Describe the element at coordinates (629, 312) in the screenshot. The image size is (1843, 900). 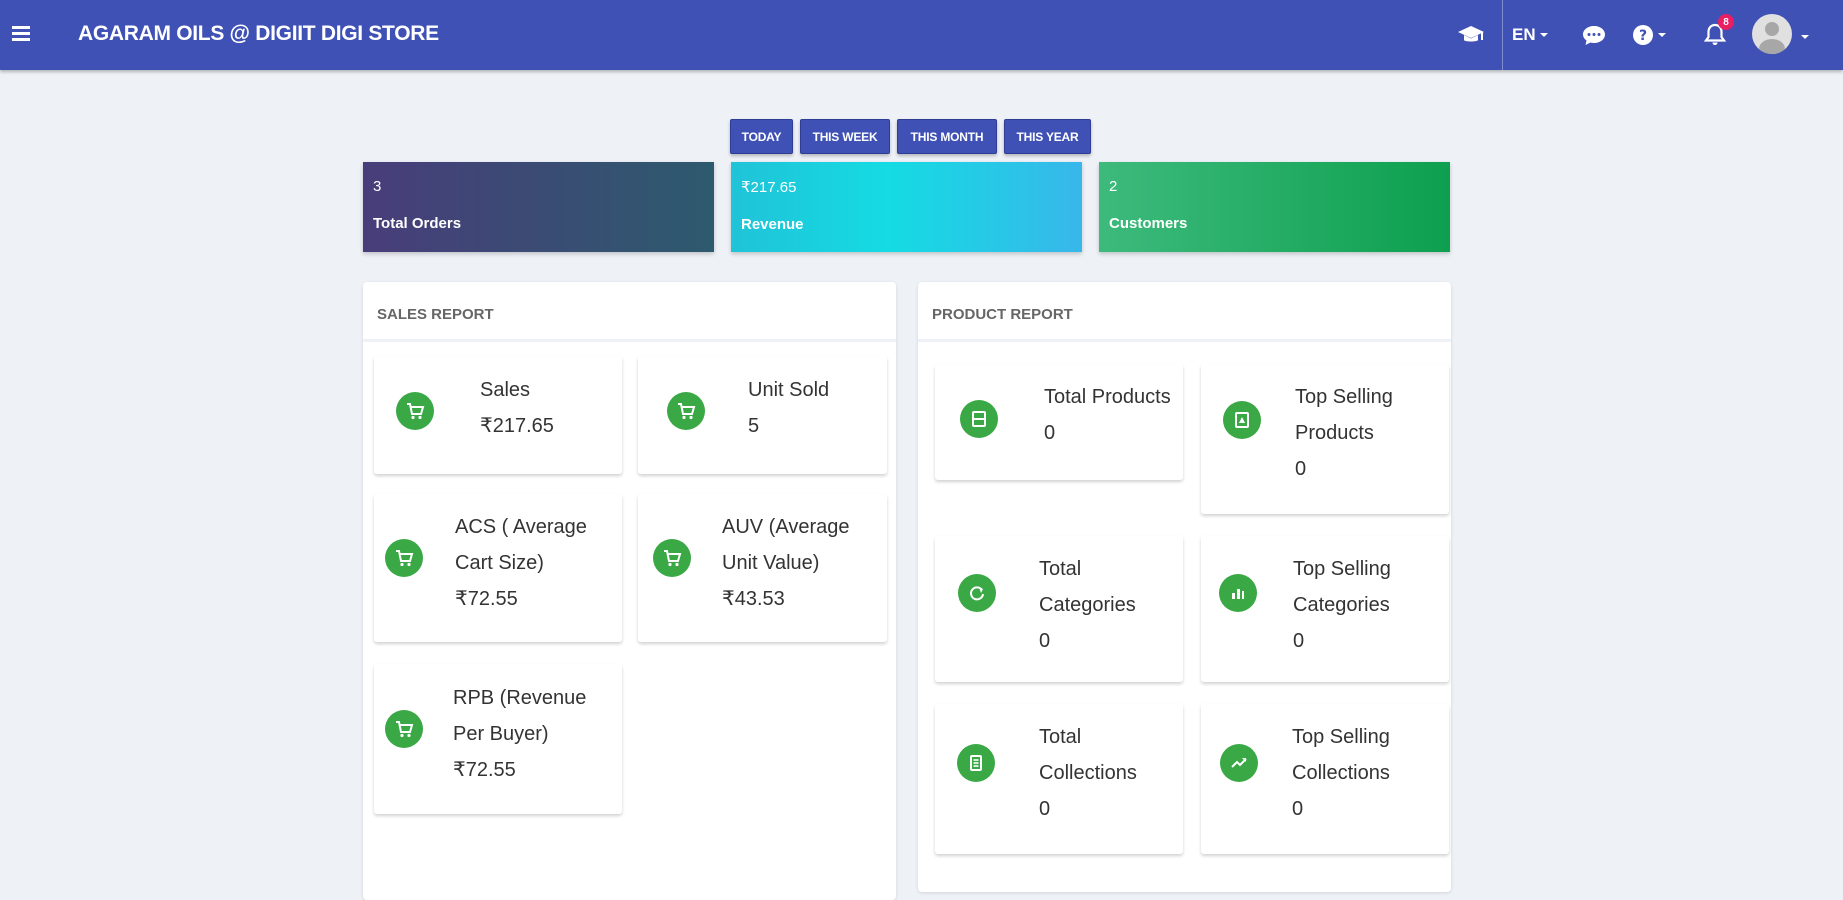
I see `sales-report-title: SALES REPORT` at that location.